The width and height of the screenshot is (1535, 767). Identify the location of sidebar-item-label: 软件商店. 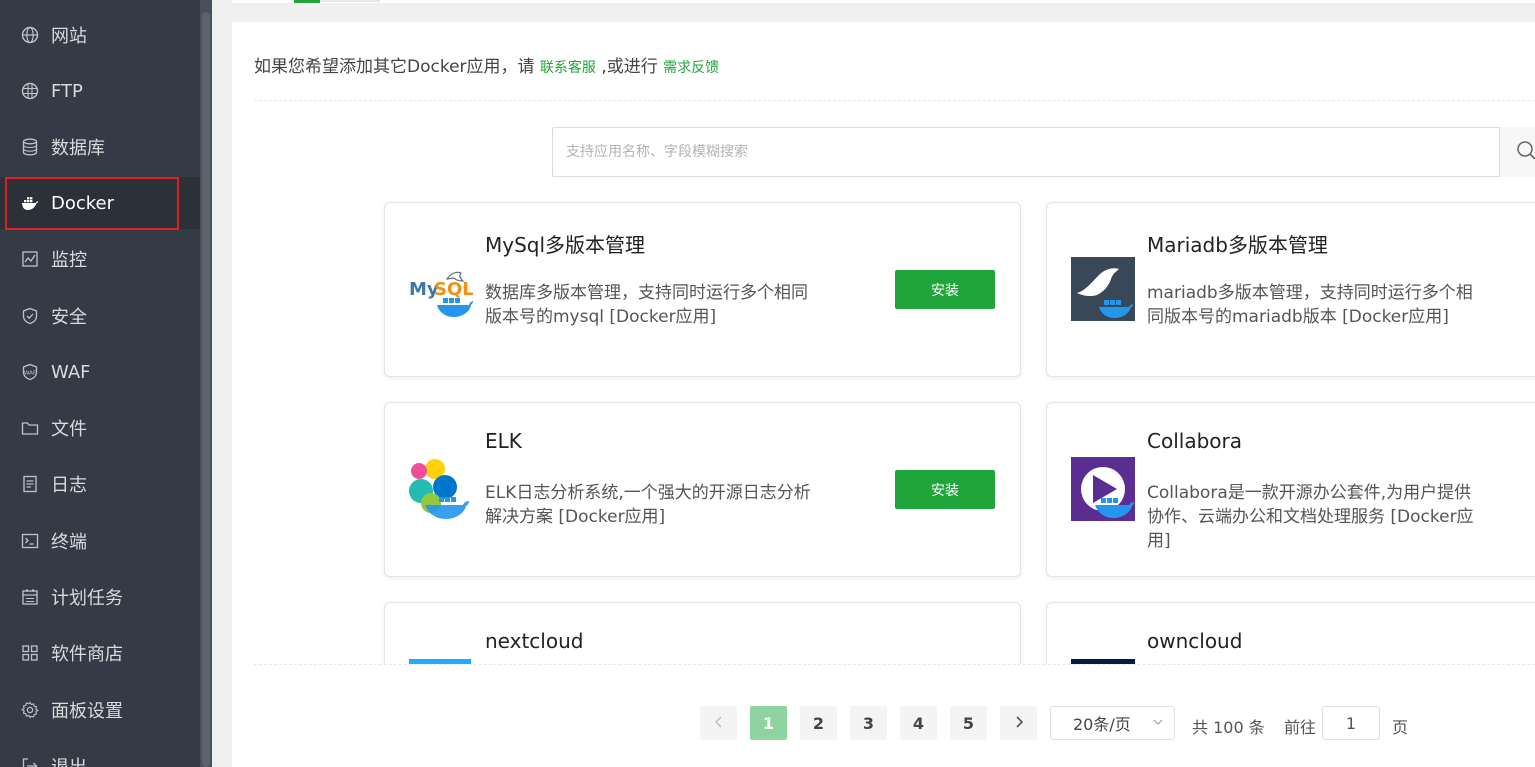
(87, 654).